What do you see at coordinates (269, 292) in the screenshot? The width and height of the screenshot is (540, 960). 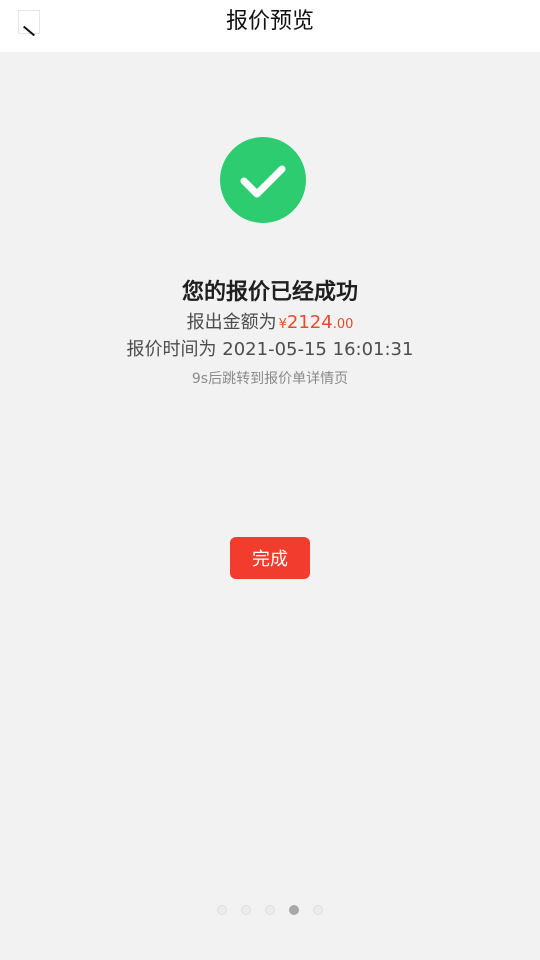 I see `success-title: 您的报价已经成功` at bounding box center [269, 292].